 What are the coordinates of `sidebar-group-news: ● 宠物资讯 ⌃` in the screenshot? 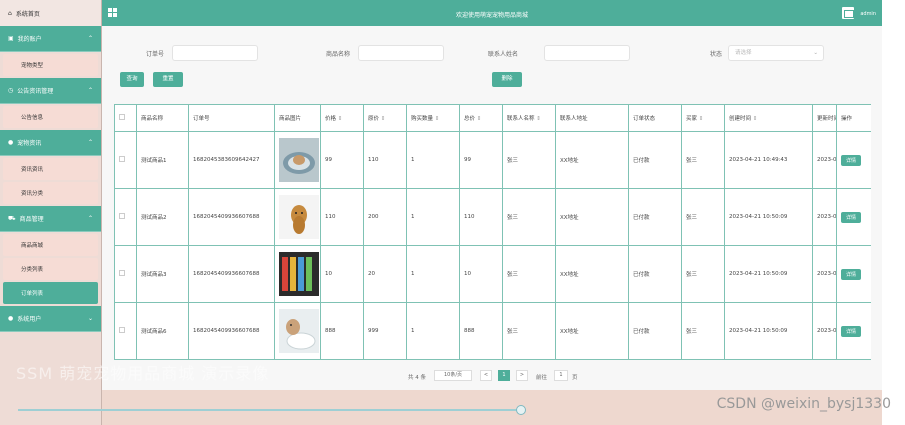 It's located at (50, 143).